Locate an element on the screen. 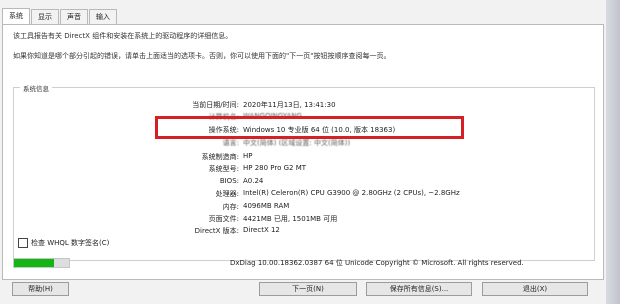  tab-strip: 系统 显示 声音 输入 is located at coordinates (60, 16).